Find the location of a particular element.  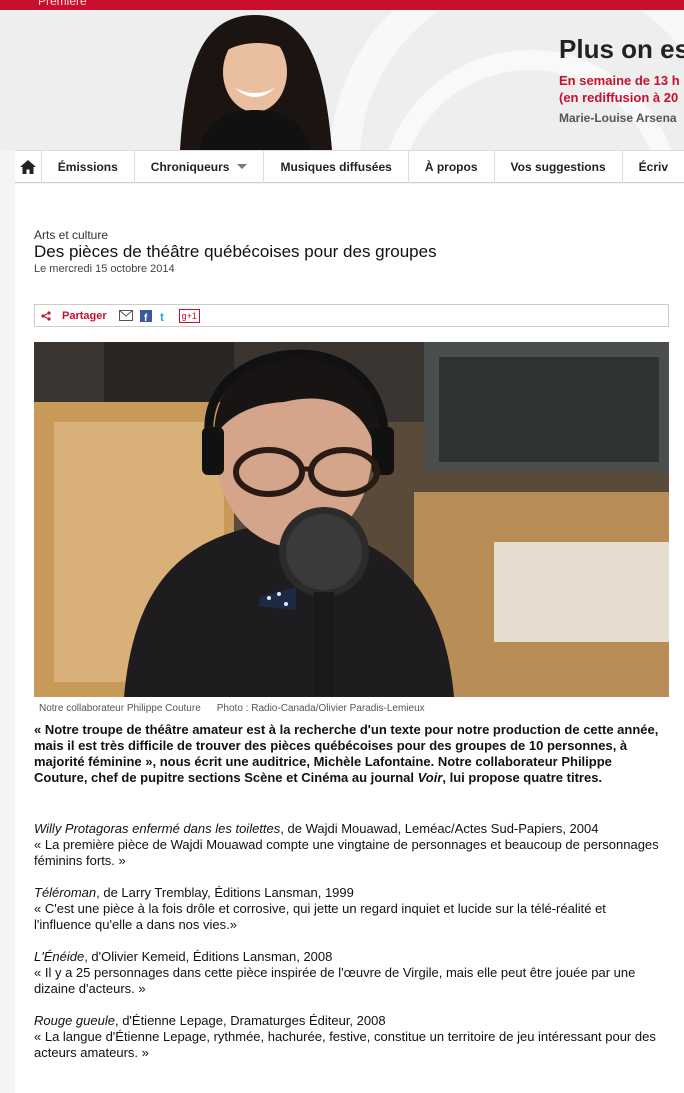

home-icon is located at coordinates (27, 166).